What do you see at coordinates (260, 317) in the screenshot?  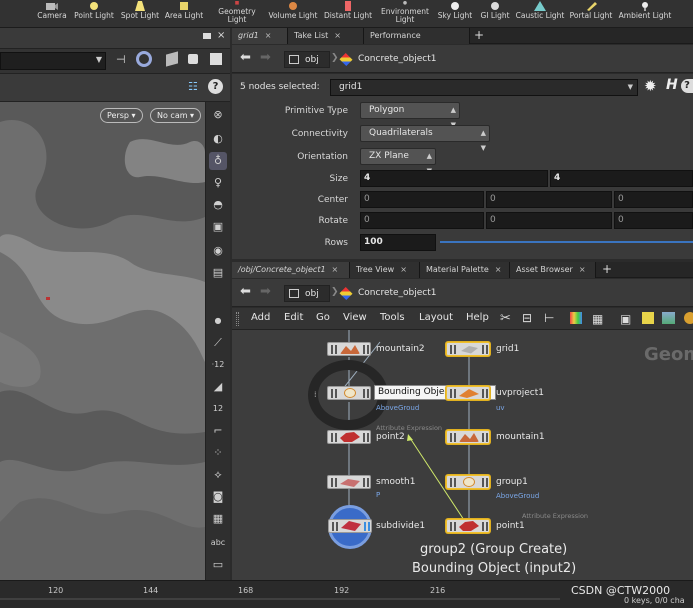 I see `menu-add: Add` at bounding box center [260, 317].